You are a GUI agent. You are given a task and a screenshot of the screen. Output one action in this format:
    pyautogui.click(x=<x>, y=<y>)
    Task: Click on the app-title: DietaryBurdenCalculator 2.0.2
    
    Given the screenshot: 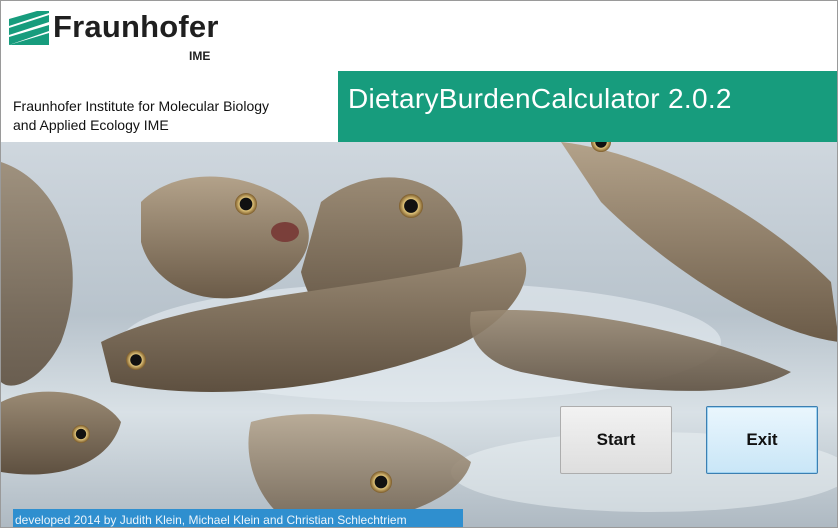 What is the action you would take?
    pyautogui.click(x=540, y=98)
    